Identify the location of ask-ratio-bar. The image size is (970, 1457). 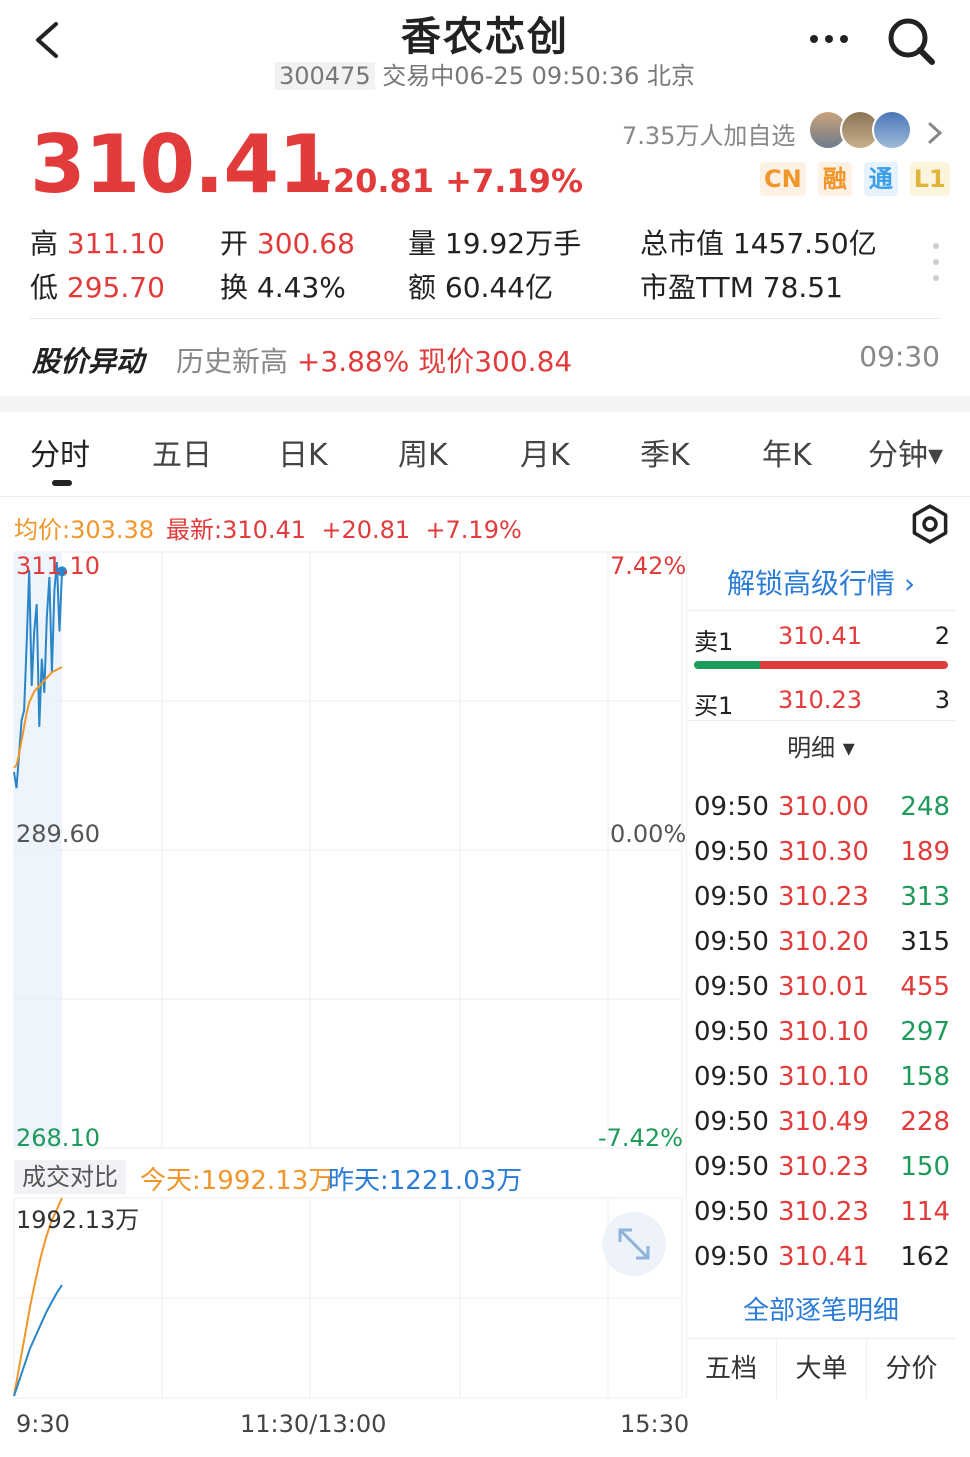
(854, 665).